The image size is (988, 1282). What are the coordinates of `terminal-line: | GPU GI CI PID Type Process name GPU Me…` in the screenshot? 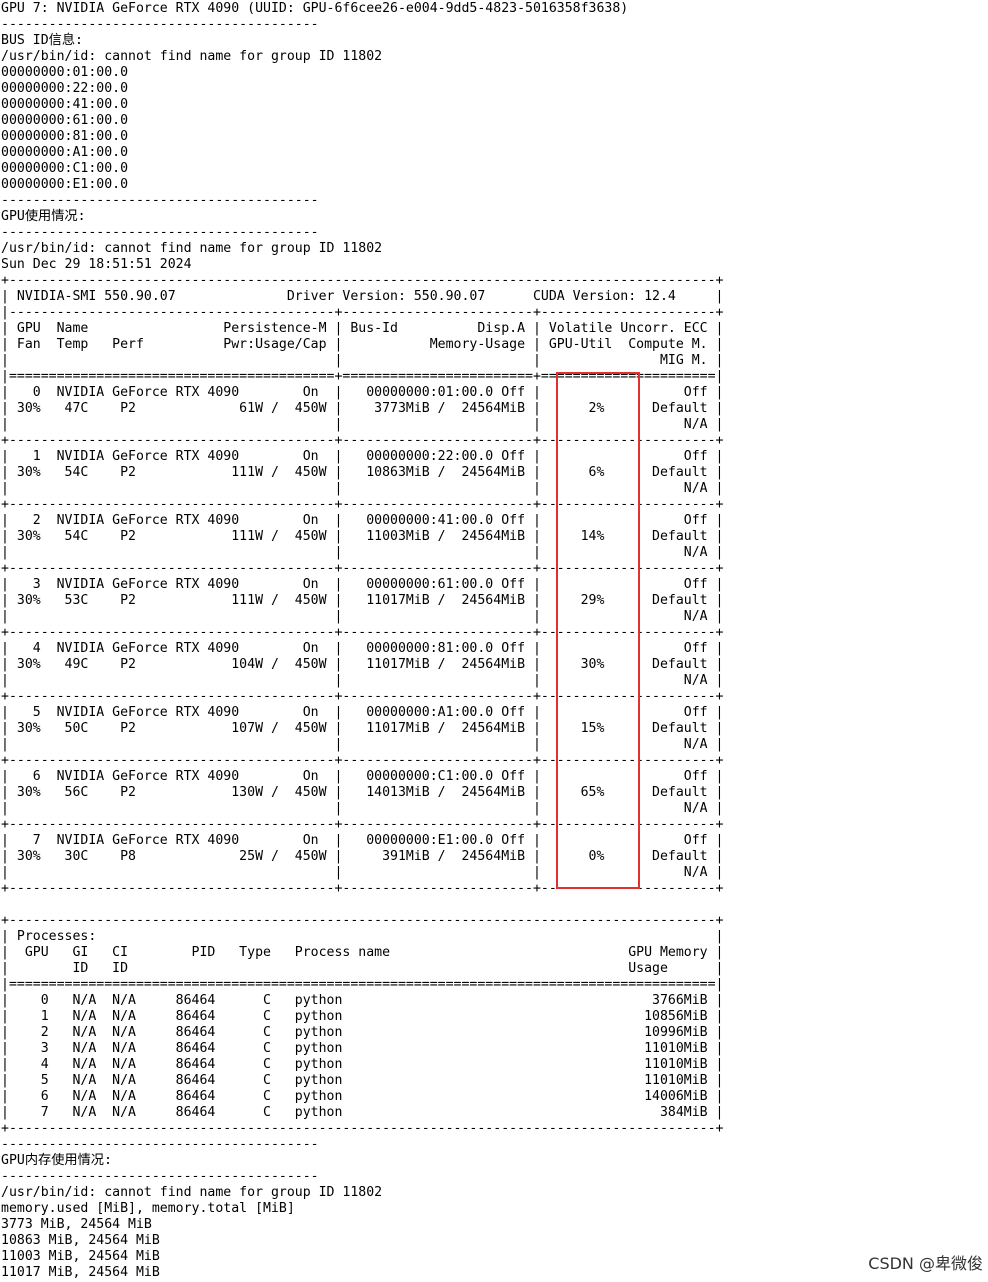 It's located at (362, 952).